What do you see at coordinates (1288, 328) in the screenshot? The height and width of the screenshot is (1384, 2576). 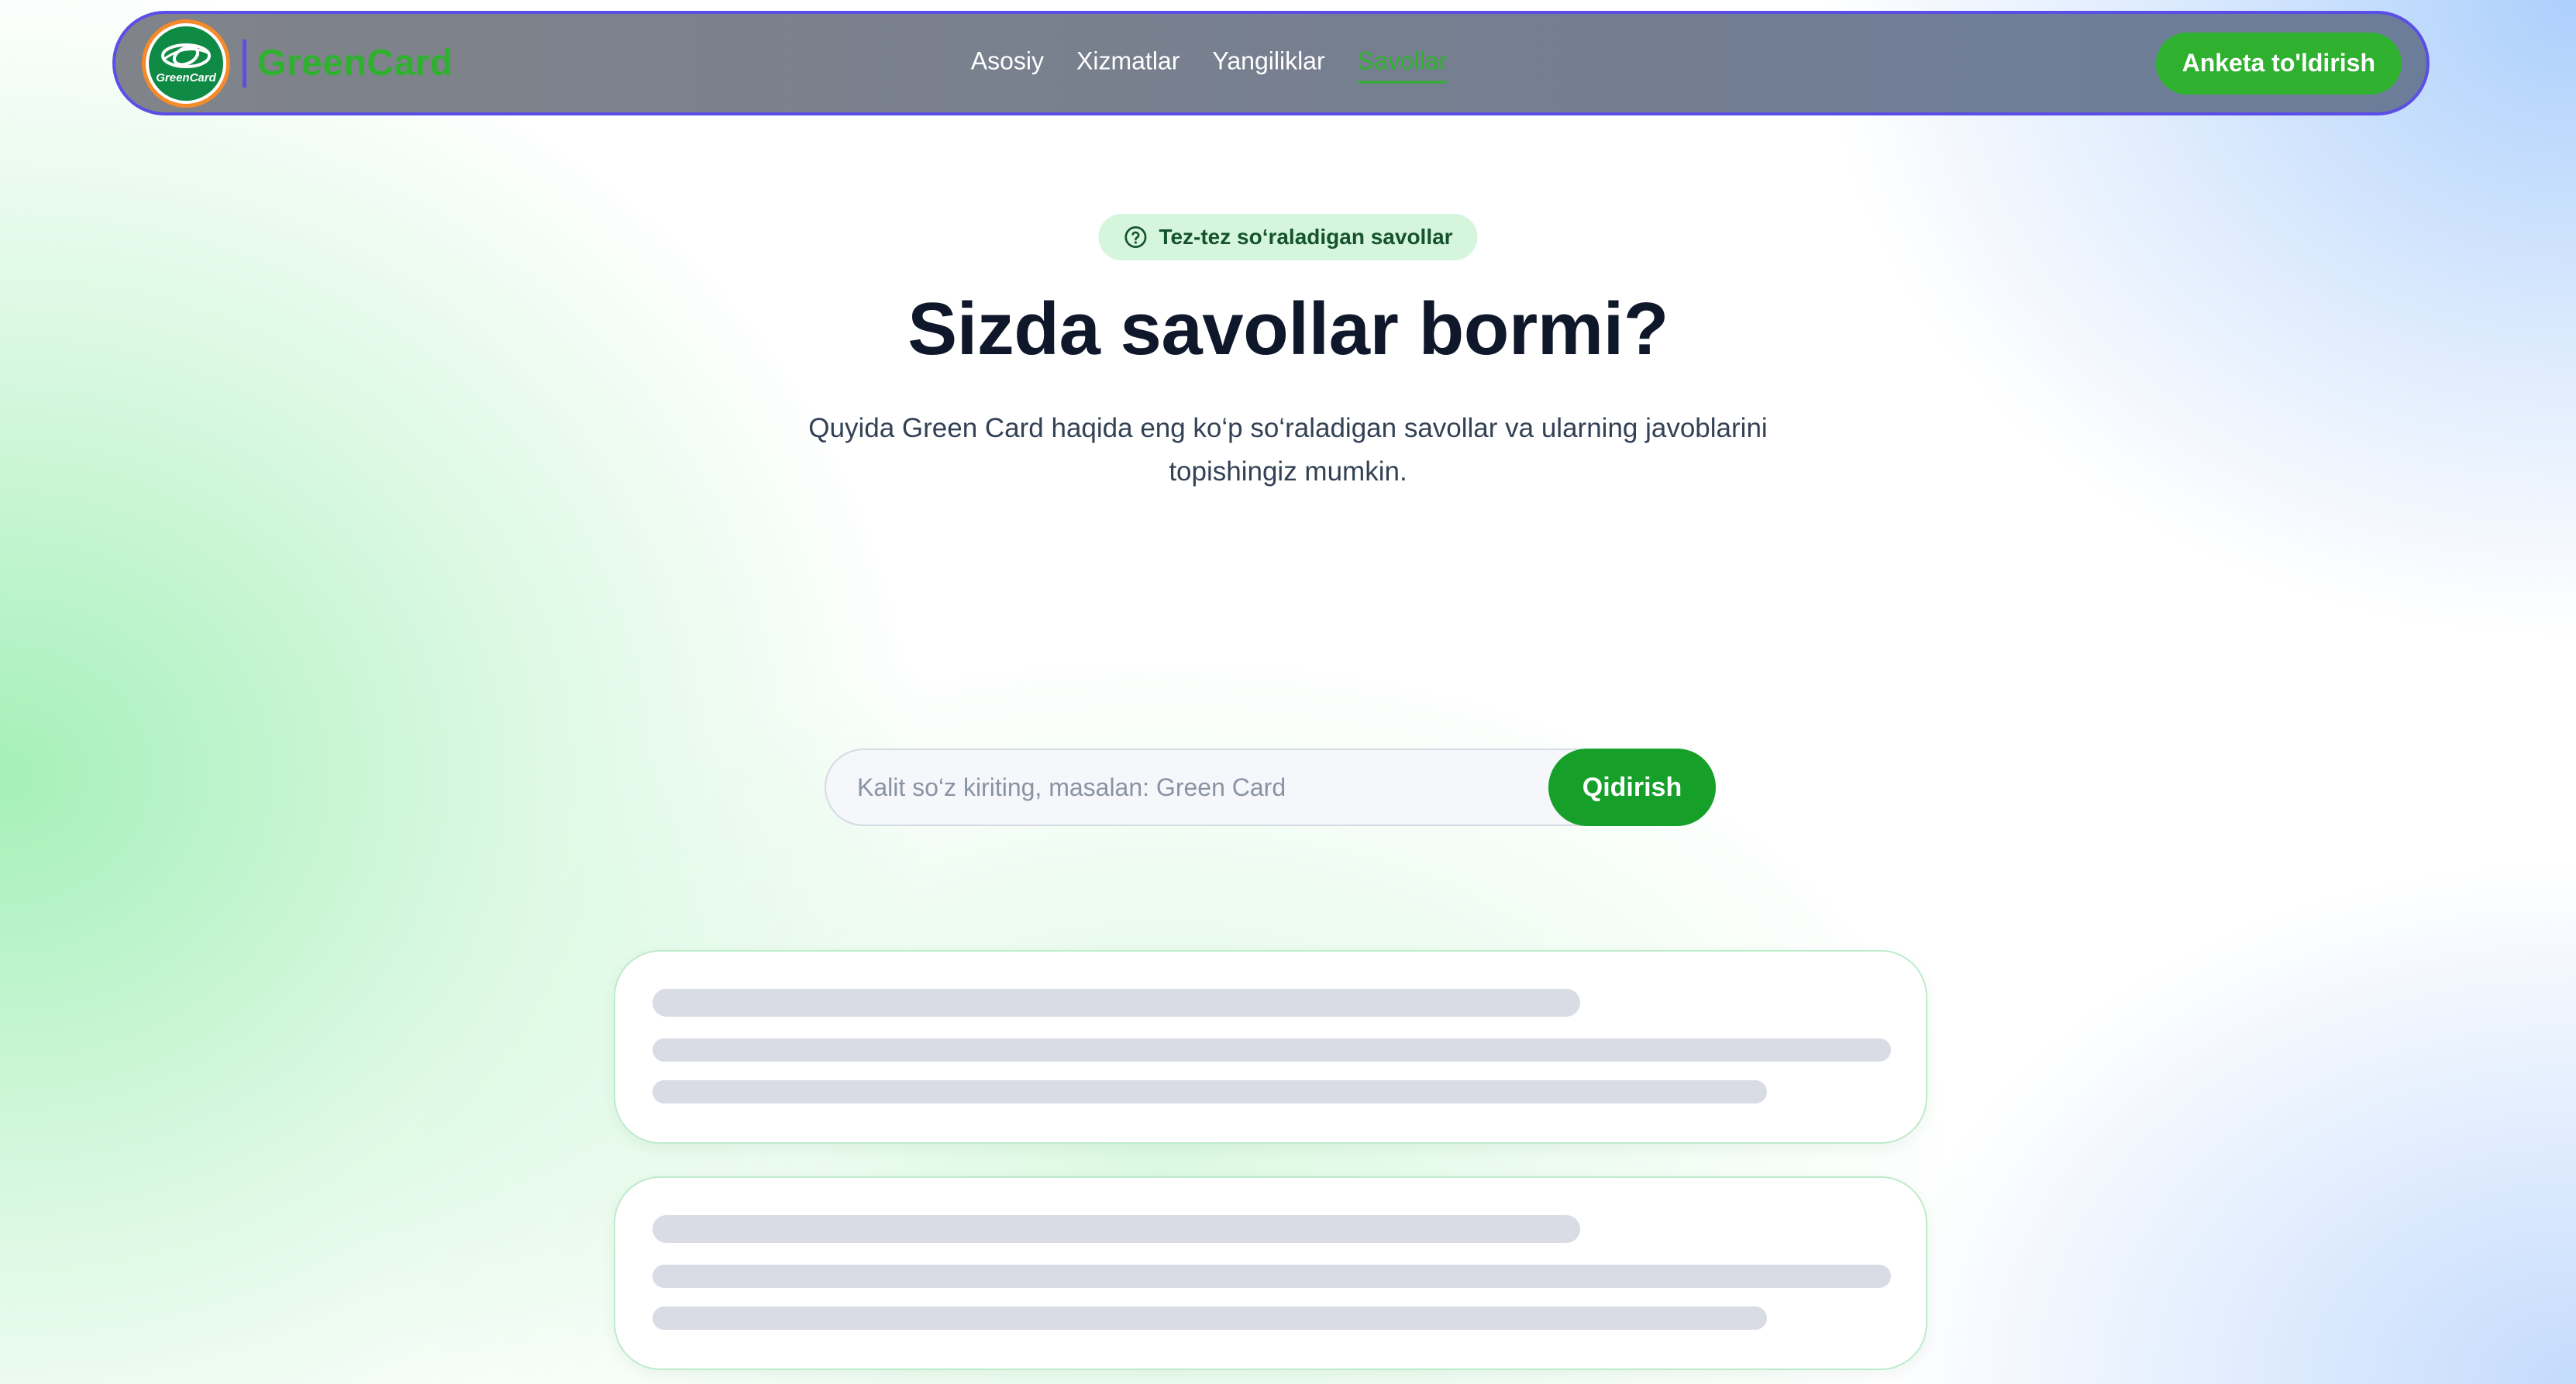 I see `page-title: Sizda savollar bormi?` at bounding box center [1288, 328].